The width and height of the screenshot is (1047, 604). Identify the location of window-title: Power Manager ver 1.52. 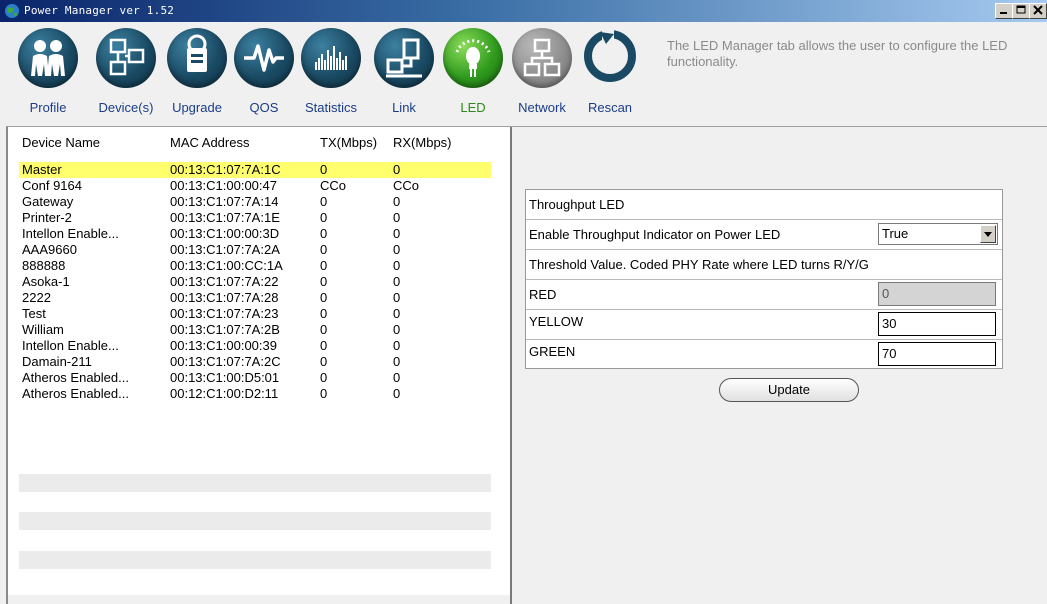
(99, 10).